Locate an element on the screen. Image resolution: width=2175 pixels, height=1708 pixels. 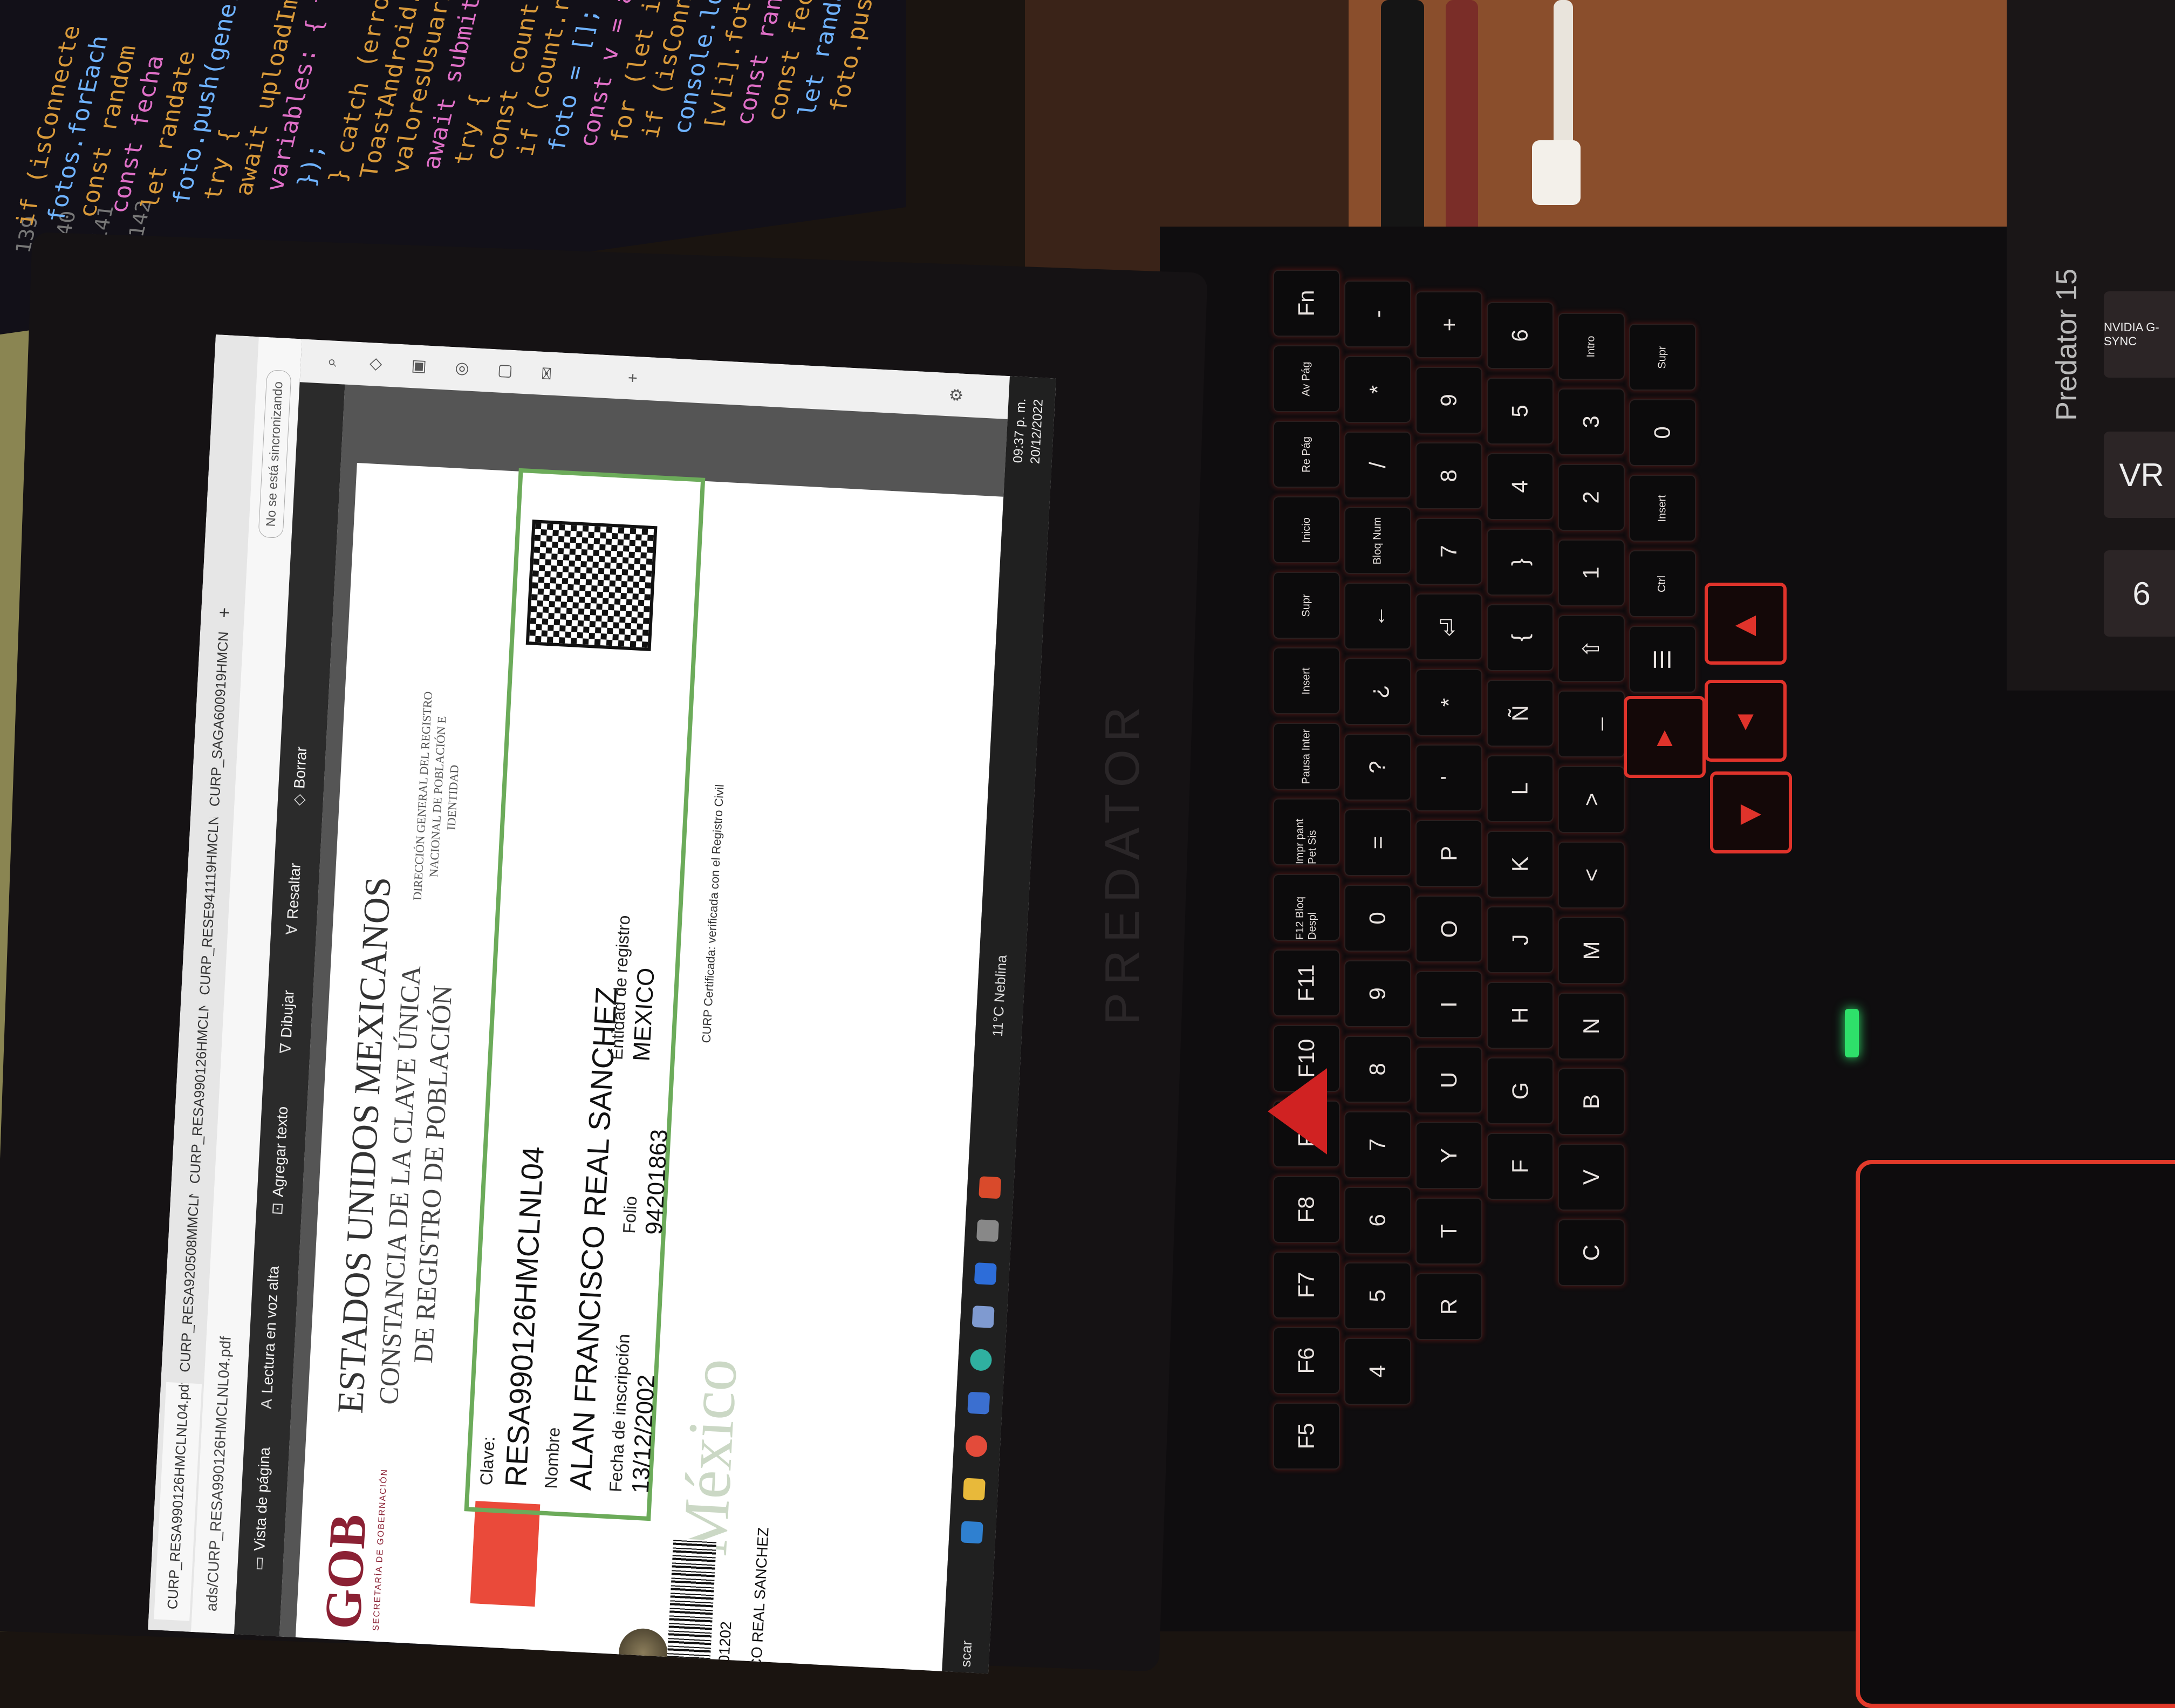
keyboard-key: C is located at coordinates (1592, 1252).